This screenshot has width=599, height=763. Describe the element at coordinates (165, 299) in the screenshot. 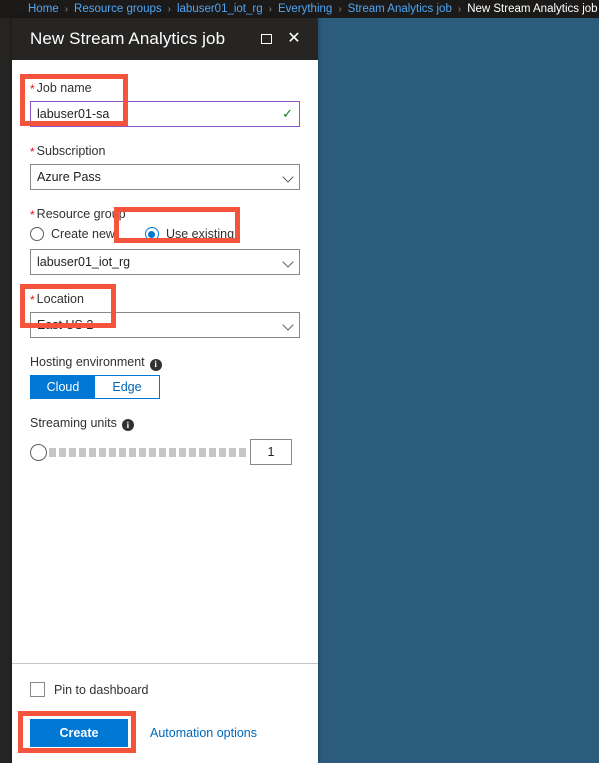

I see `location-label: * Location` at that location.